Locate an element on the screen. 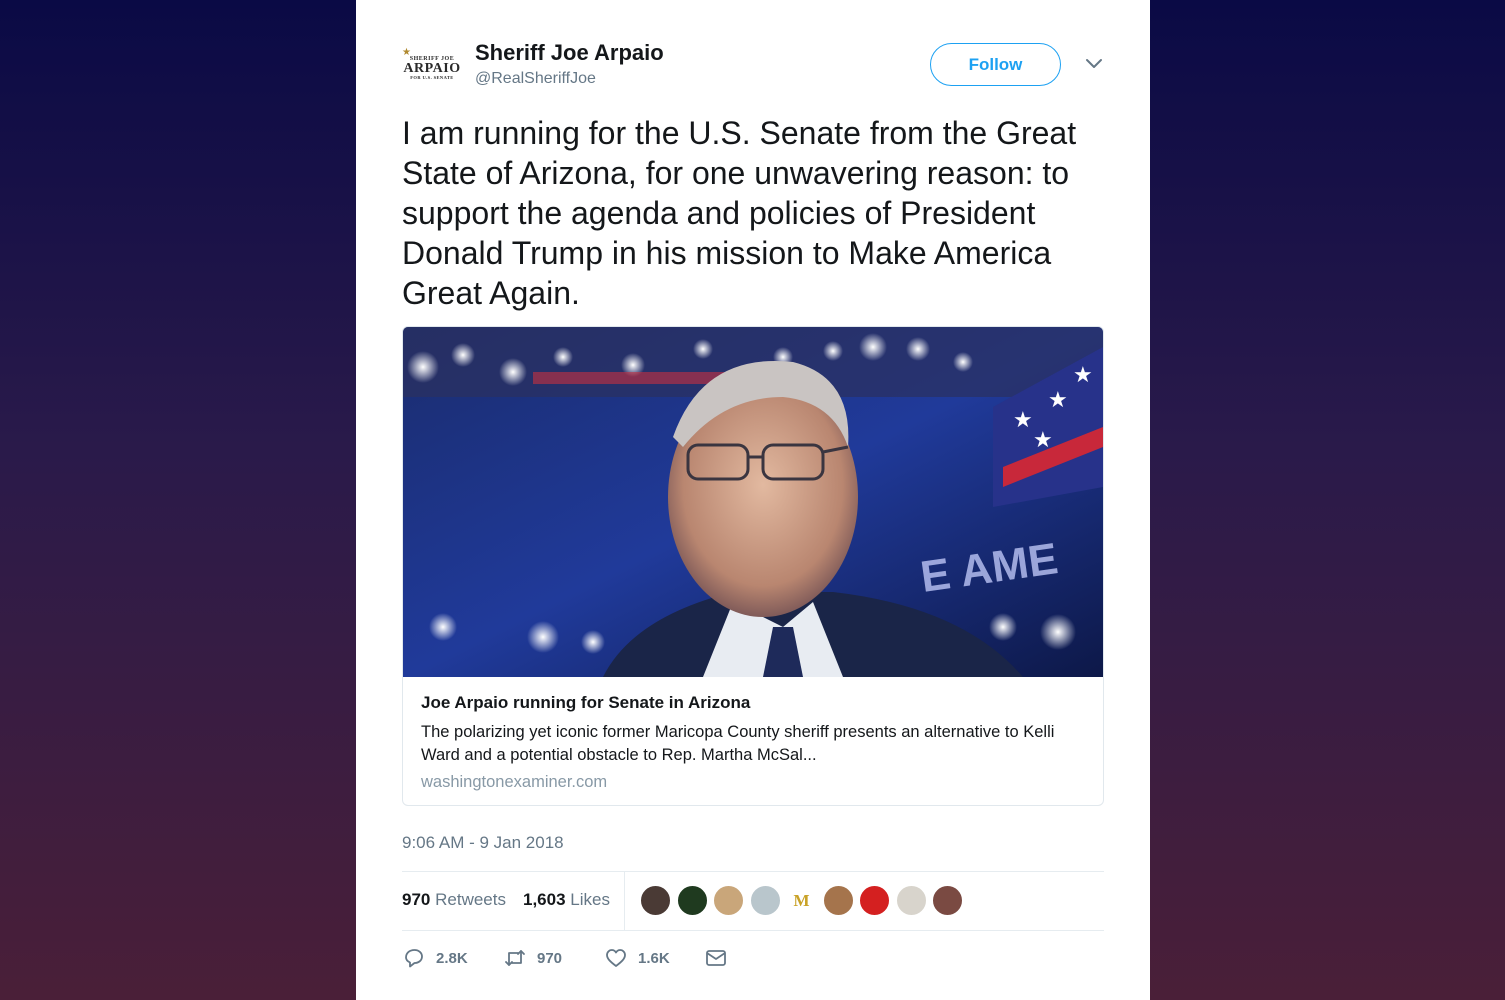  message-action is located at coordinates (716, 958).